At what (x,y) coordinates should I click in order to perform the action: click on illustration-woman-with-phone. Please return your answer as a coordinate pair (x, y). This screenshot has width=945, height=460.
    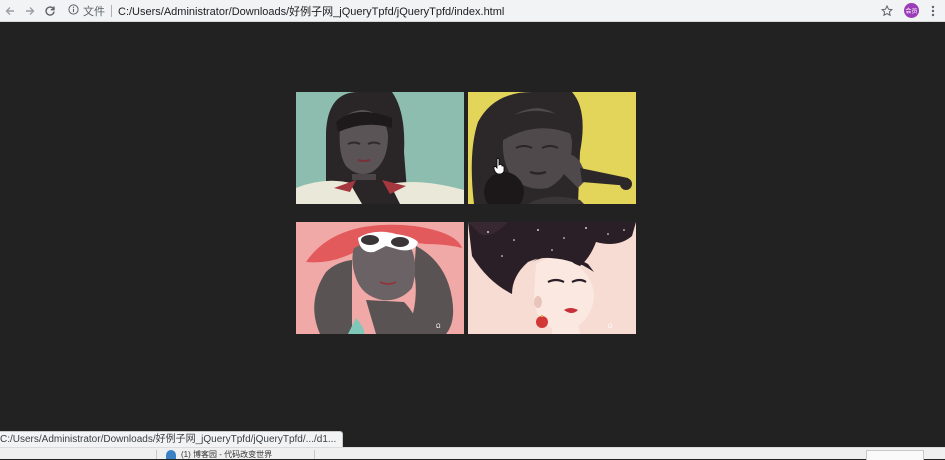
    Looking at the image, I should click on (552, 148).